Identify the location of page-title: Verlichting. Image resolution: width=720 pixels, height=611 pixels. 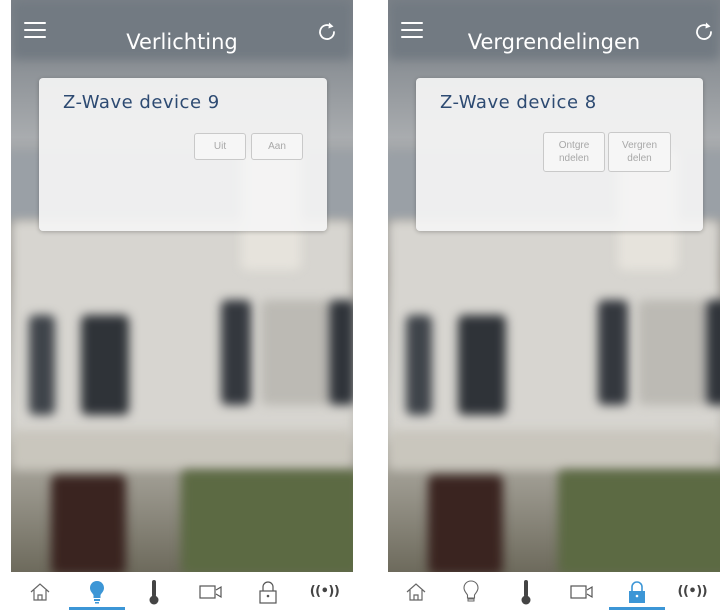
(182, 42).